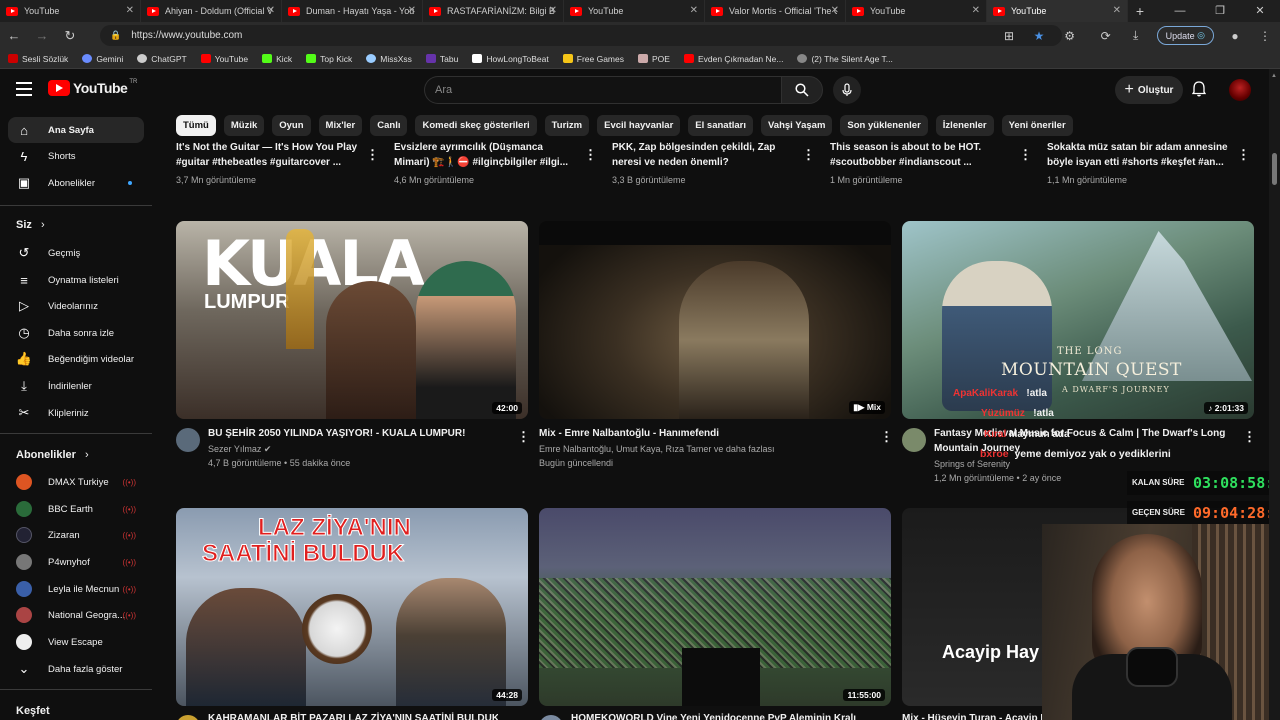  I want to click on chip: Mix'ler, so click(340, 125).